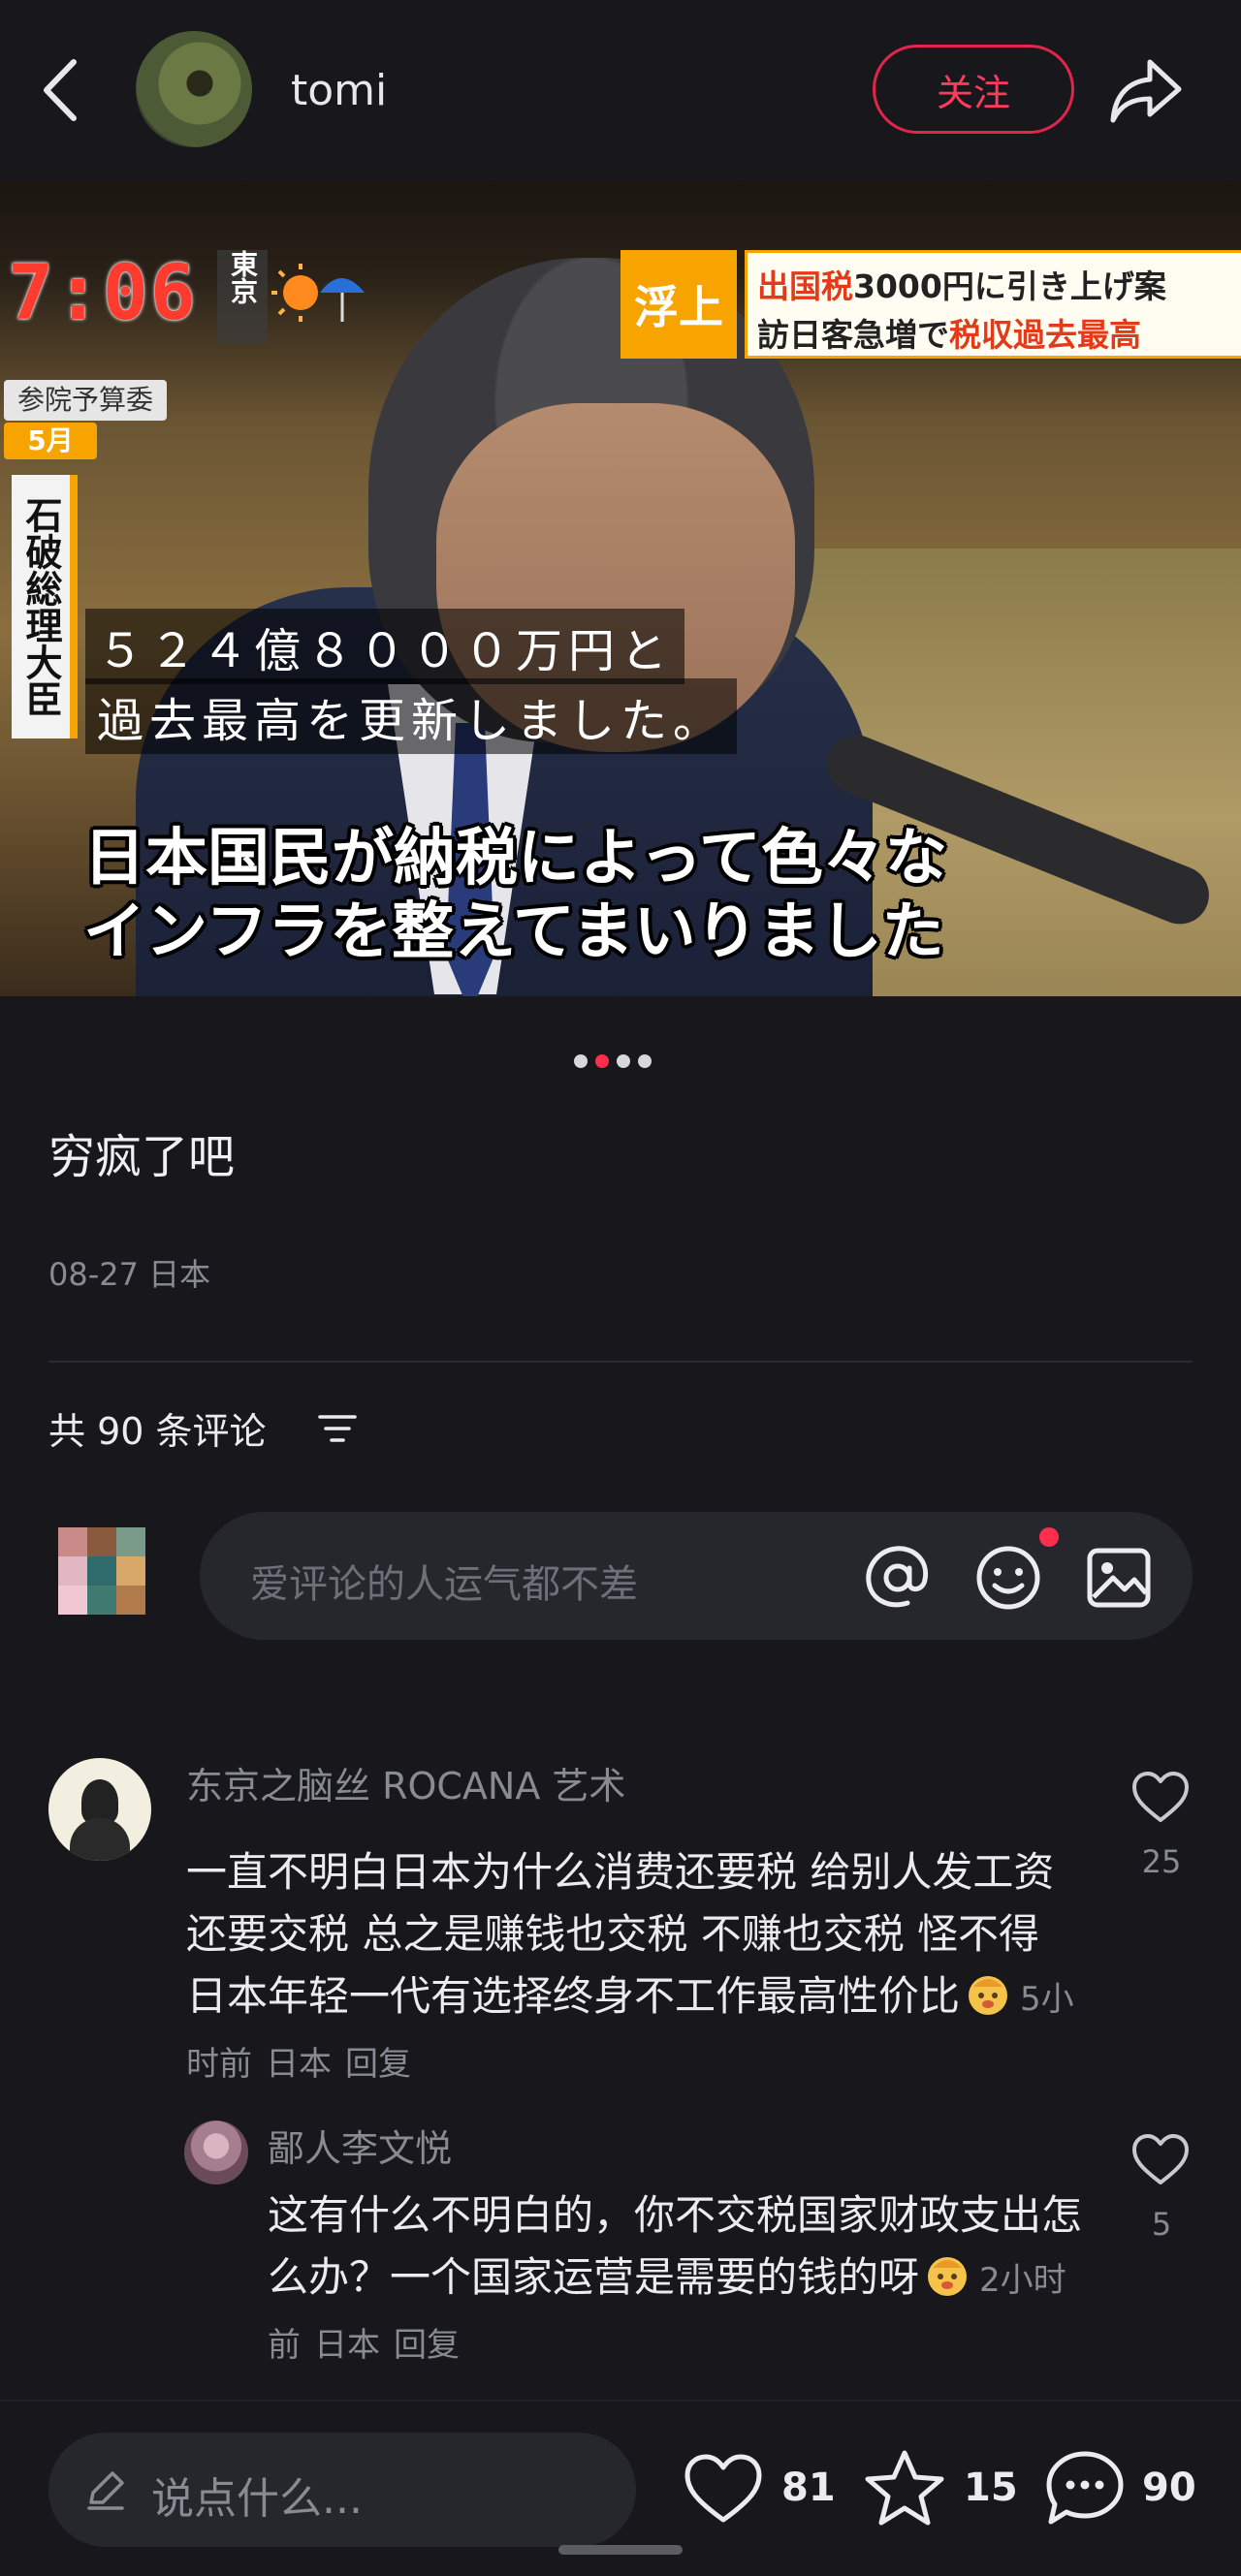 This screenshot has width=1241, height=2576. Describe the element at coordinates (103, 293) in the screenshot. I see `tv-clock: 7:06` at that location.